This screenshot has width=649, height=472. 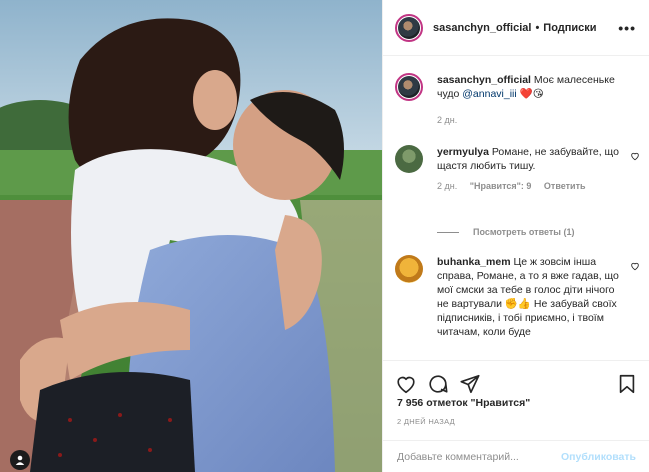 I want to click on caption-username: sasanchyn_official, so click(x=484, y=80).